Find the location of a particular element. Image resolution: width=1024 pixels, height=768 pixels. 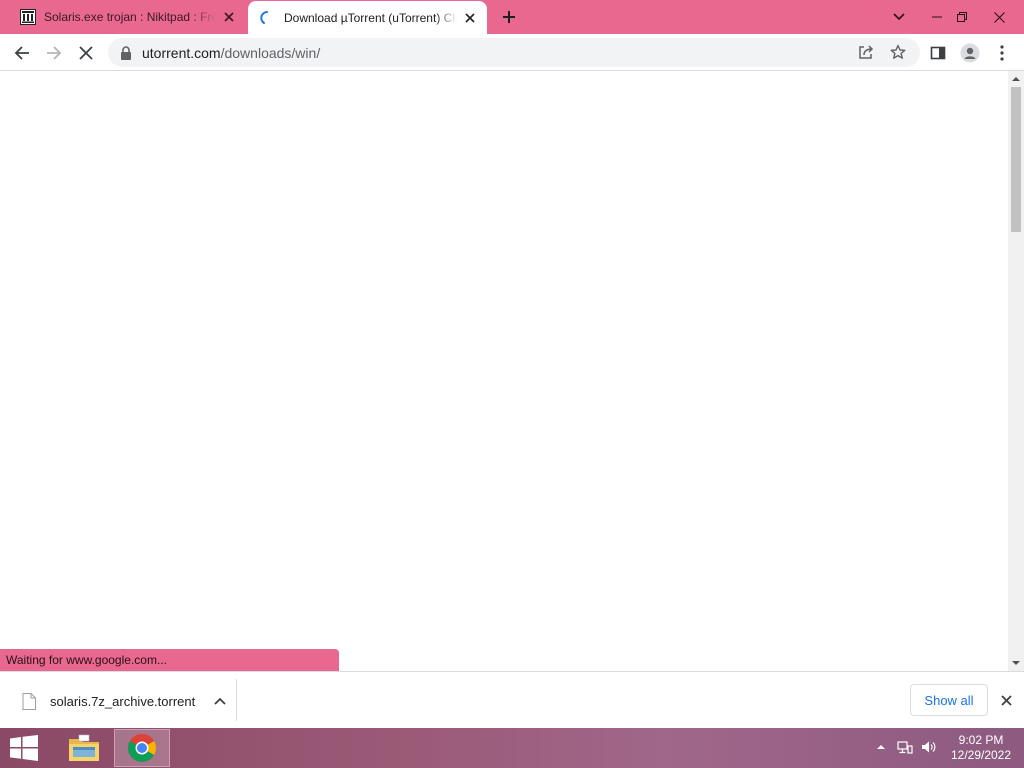

browser-toolbar: utorrent.com/downloads/win/ is located at coordinates (512, 52).